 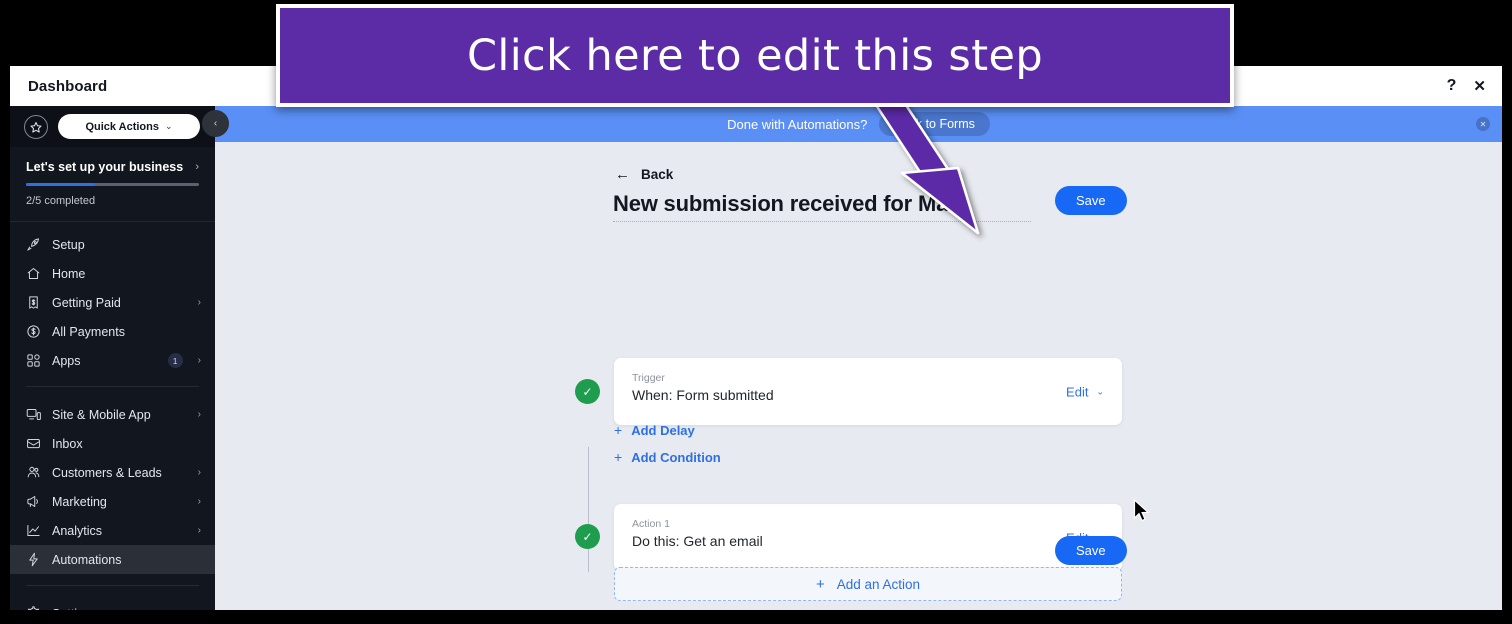 I want to click on chart-icon, so click(x=33, y=530).